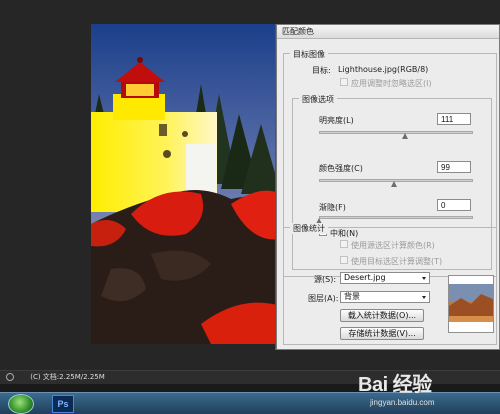 The width and height of the screenshot is (500, 414). Describe the element at coordinates (396, 217) in the screenshot. I see `fade-slider` at that location.